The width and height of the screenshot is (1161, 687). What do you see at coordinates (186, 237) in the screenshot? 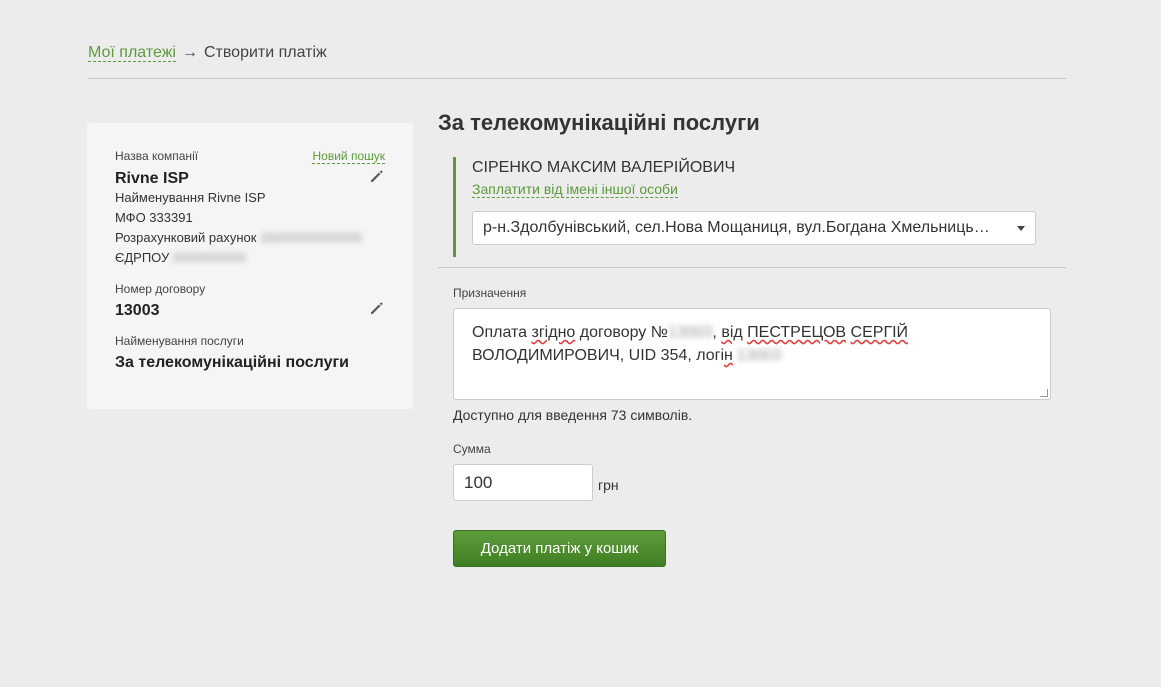
I see `account-label: Розрахунковий рахунок` at bounding box center [186, 237].